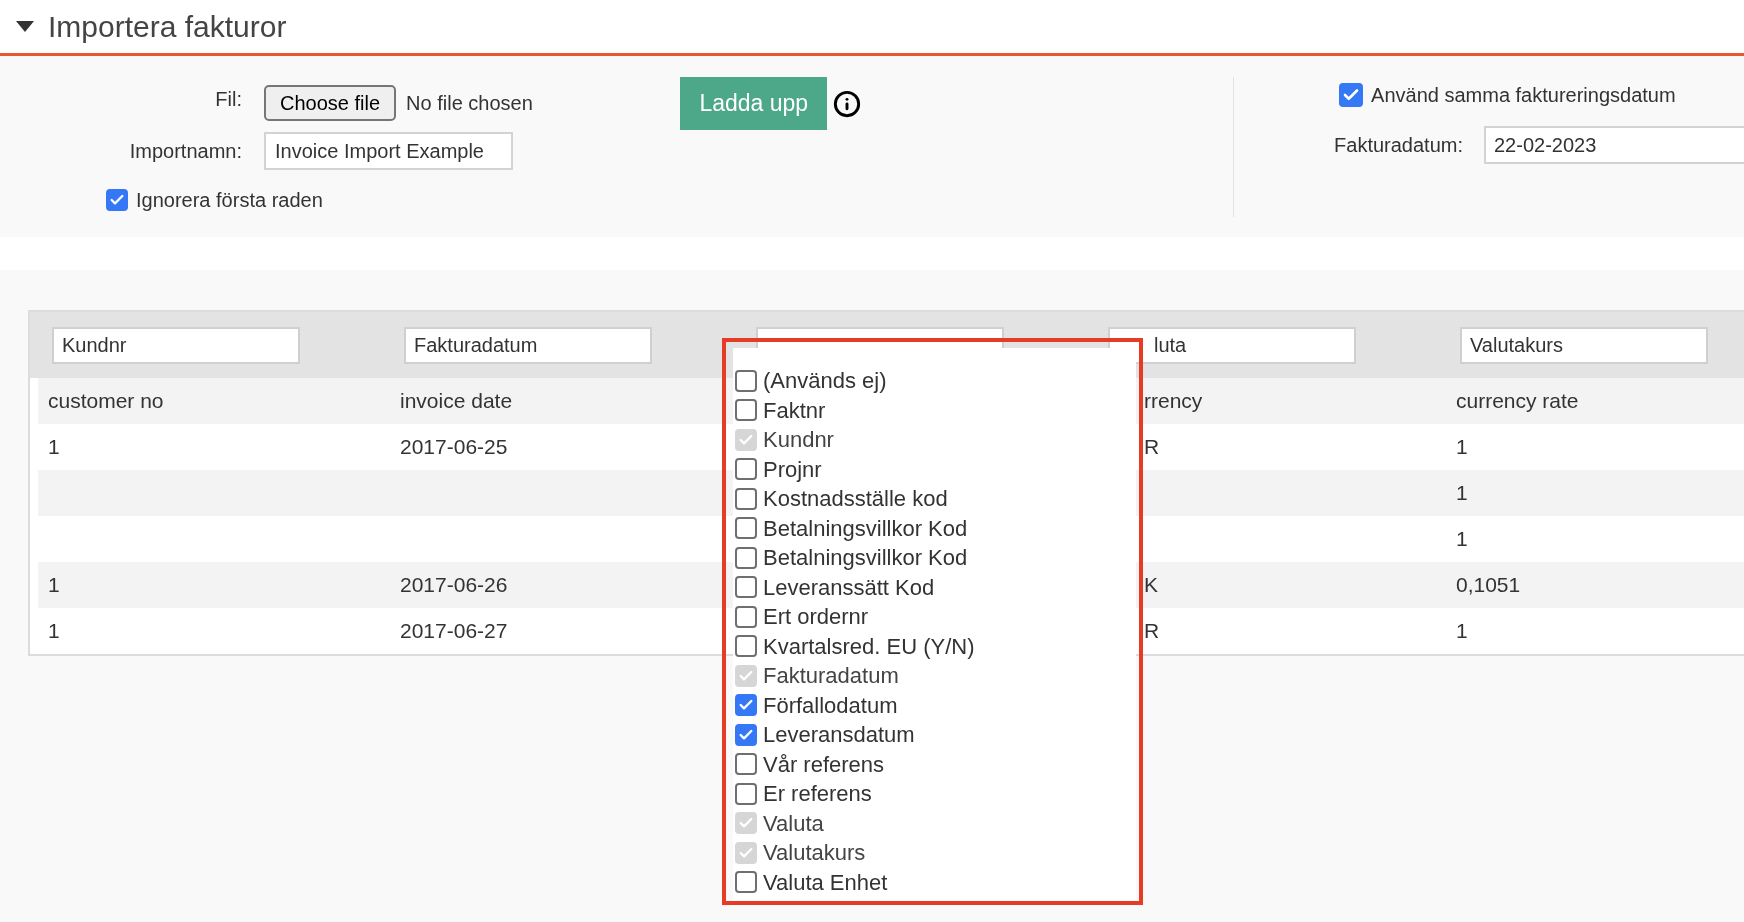 The width and height of the screenshot is (1744, 922). I want to click on import-name-label: Importnamn:, so click(185, 151).